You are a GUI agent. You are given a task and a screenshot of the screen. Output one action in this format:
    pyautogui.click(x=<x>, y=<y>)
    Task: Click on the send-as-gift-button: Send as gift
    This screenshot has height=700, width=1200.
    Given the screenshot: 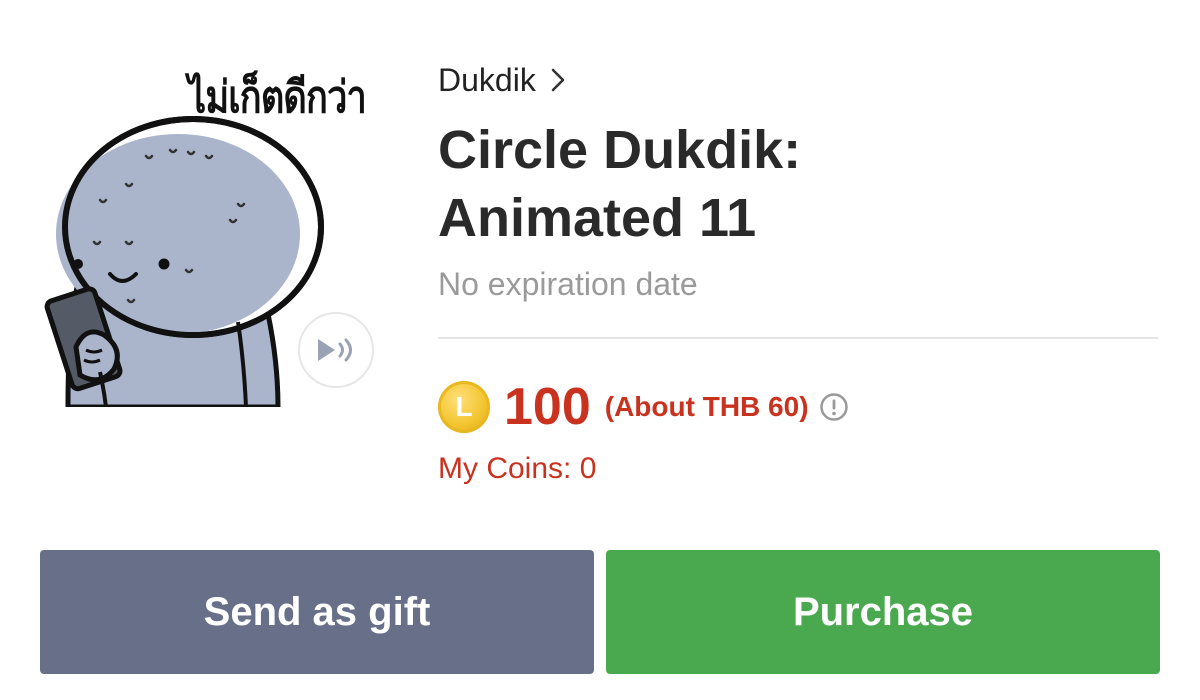 What is the action you would take?
    pyautogui.click(x=317, y=612)
    